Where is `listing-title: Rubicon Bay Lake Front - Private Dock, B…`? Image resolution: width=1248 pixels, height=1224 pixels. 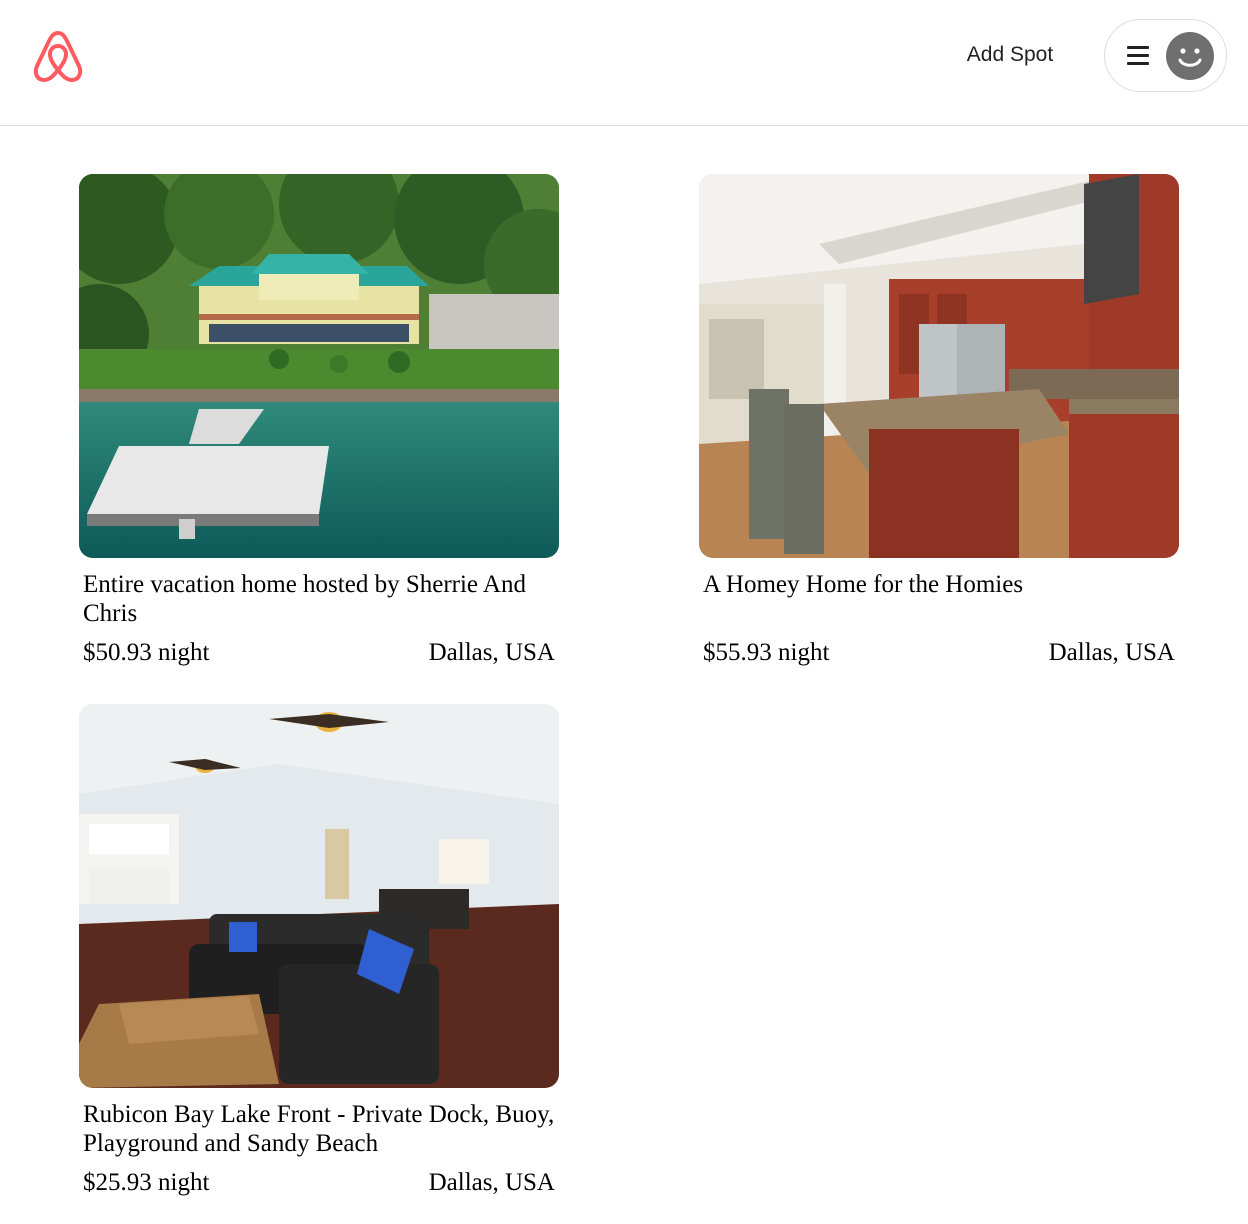 listing-title: Rubicon Bay Lake Front - Private Dock, B… is located at coordinates (319, 1129).